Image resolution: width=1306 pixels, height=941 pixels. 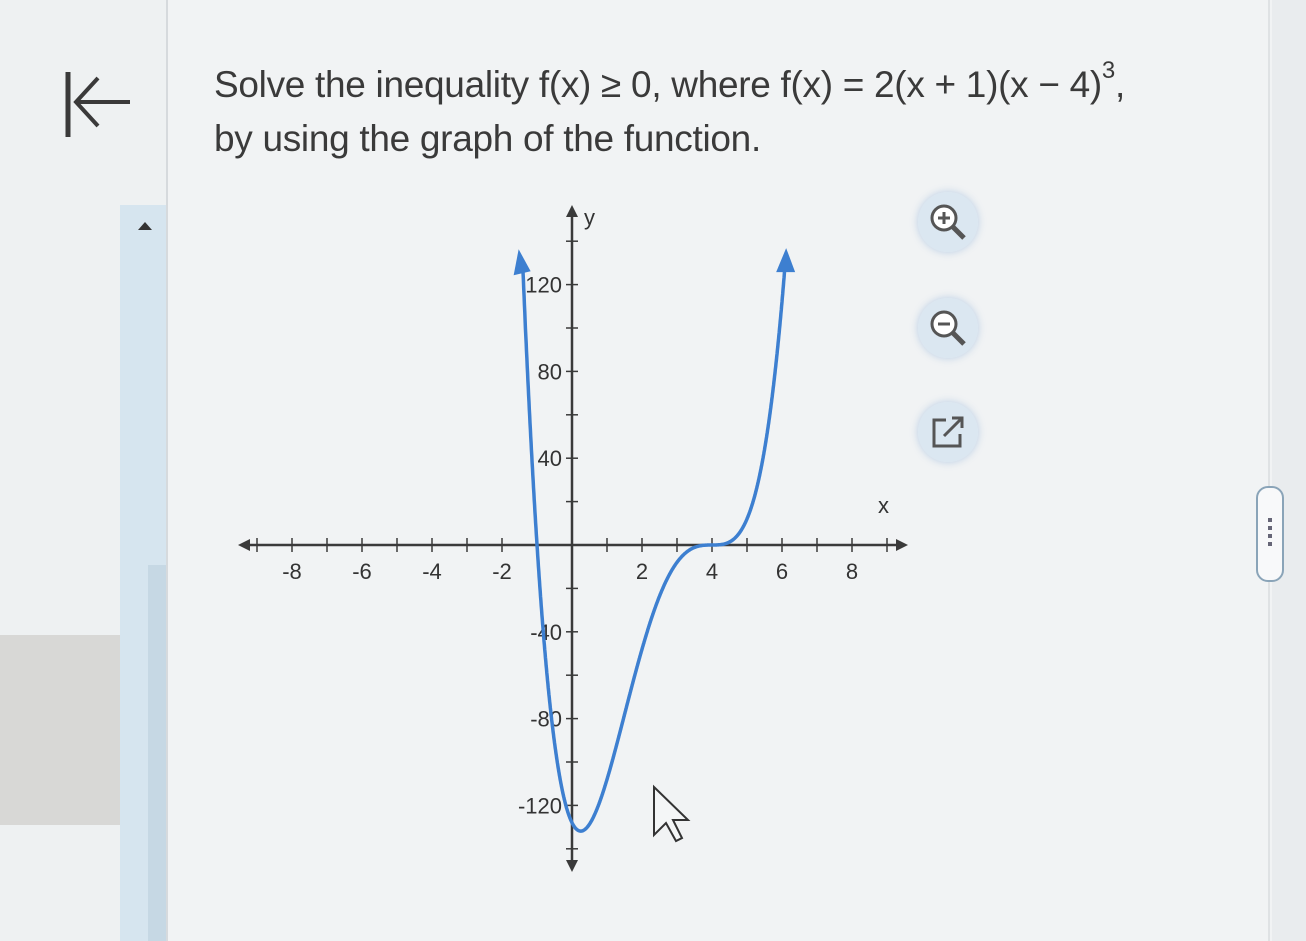 What do you see at coordinates (502, 571) in the screenshot?
I see `x-tick-label: -2` at bounding box center [502, 571].